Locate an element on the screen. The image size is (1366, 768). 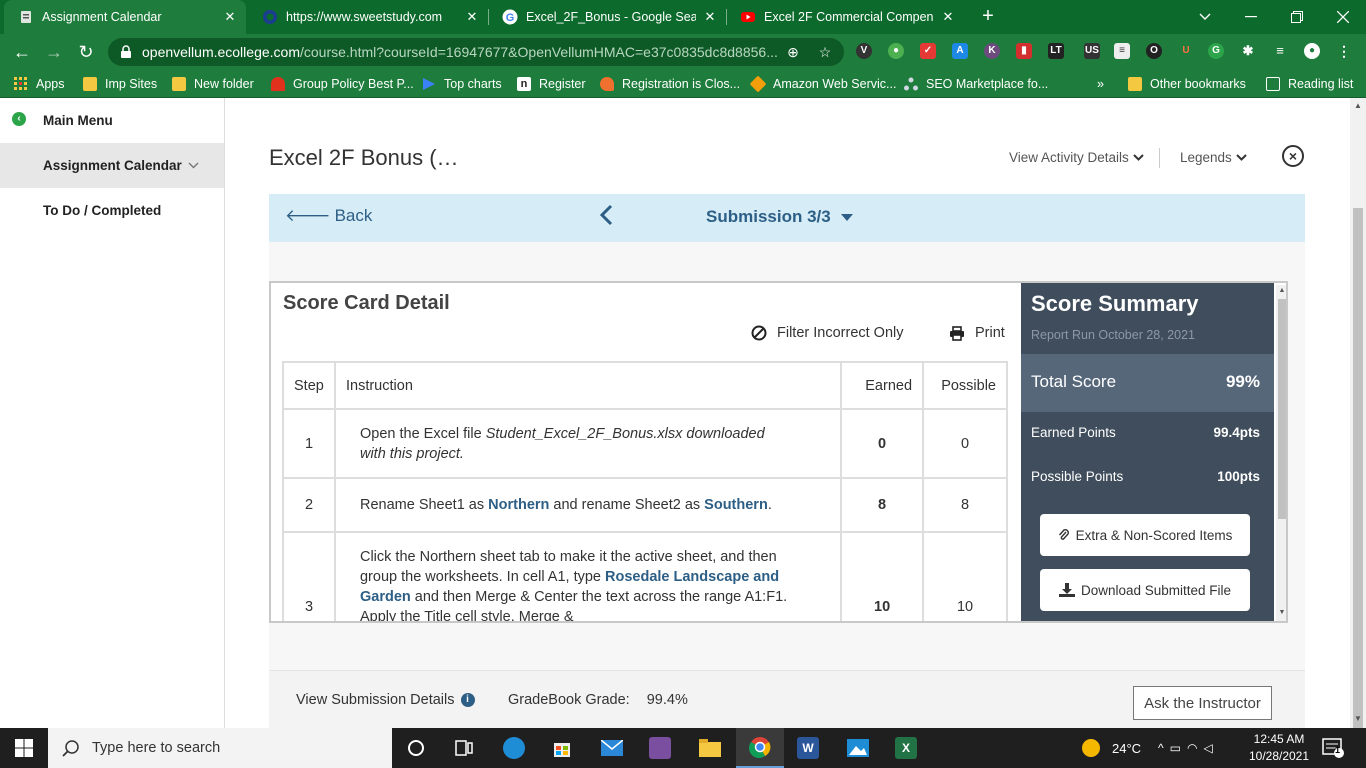
page-scrollbar: ▲ ▼ is located at coordinates (1358, 413).